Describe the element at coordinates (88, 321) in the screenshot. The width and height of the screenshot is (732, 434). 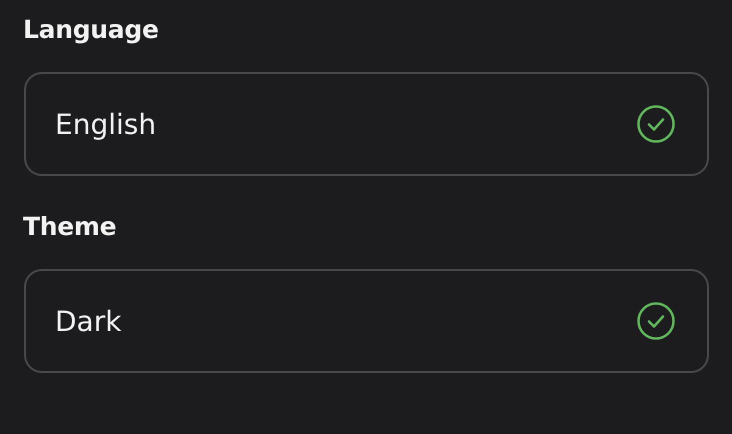
I see `option-value: Dark` at that location.